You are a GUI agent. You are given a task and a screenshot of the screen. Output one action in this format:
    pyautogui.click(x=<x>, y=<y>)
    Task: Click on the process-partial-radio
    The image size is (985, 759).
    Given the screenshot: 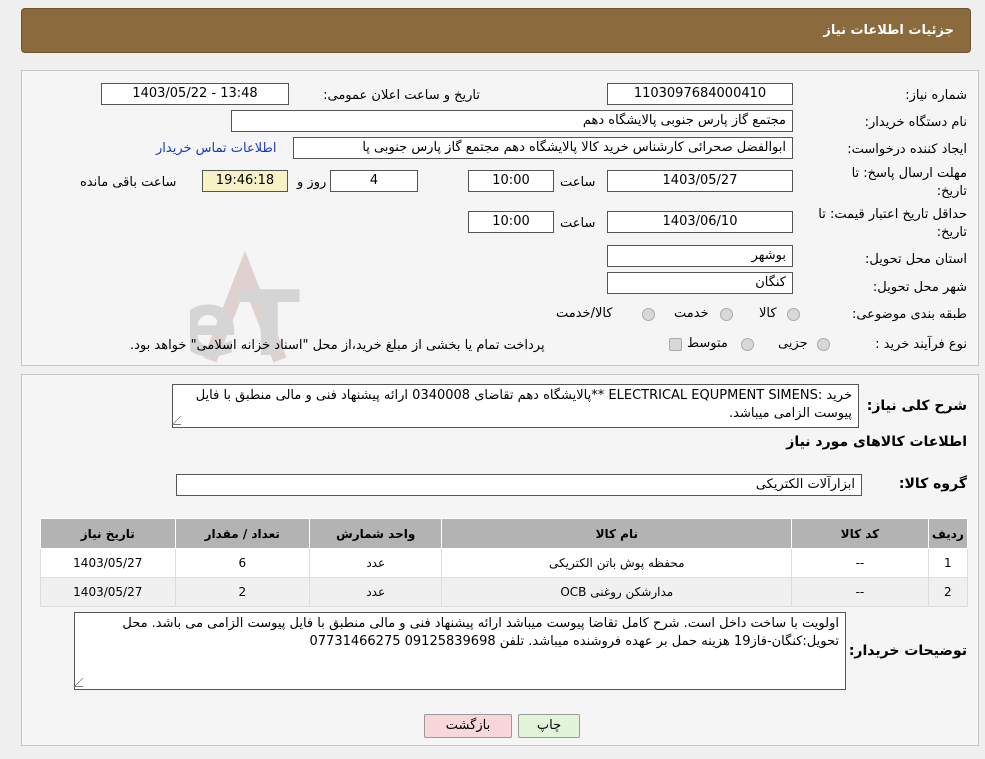 What is the action you would take?
    pyautogui.click(x=823, y=344)
    